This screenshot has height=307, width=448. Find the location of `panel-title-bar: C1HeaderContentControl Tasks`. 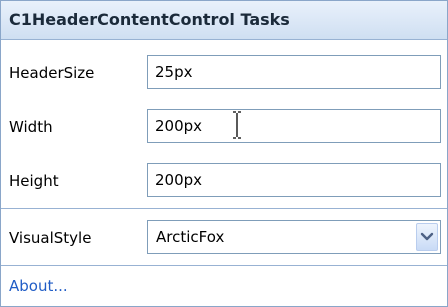

panel-title-bar: C1HeaderContentControl Tasks is located at coordinates (224, 20).